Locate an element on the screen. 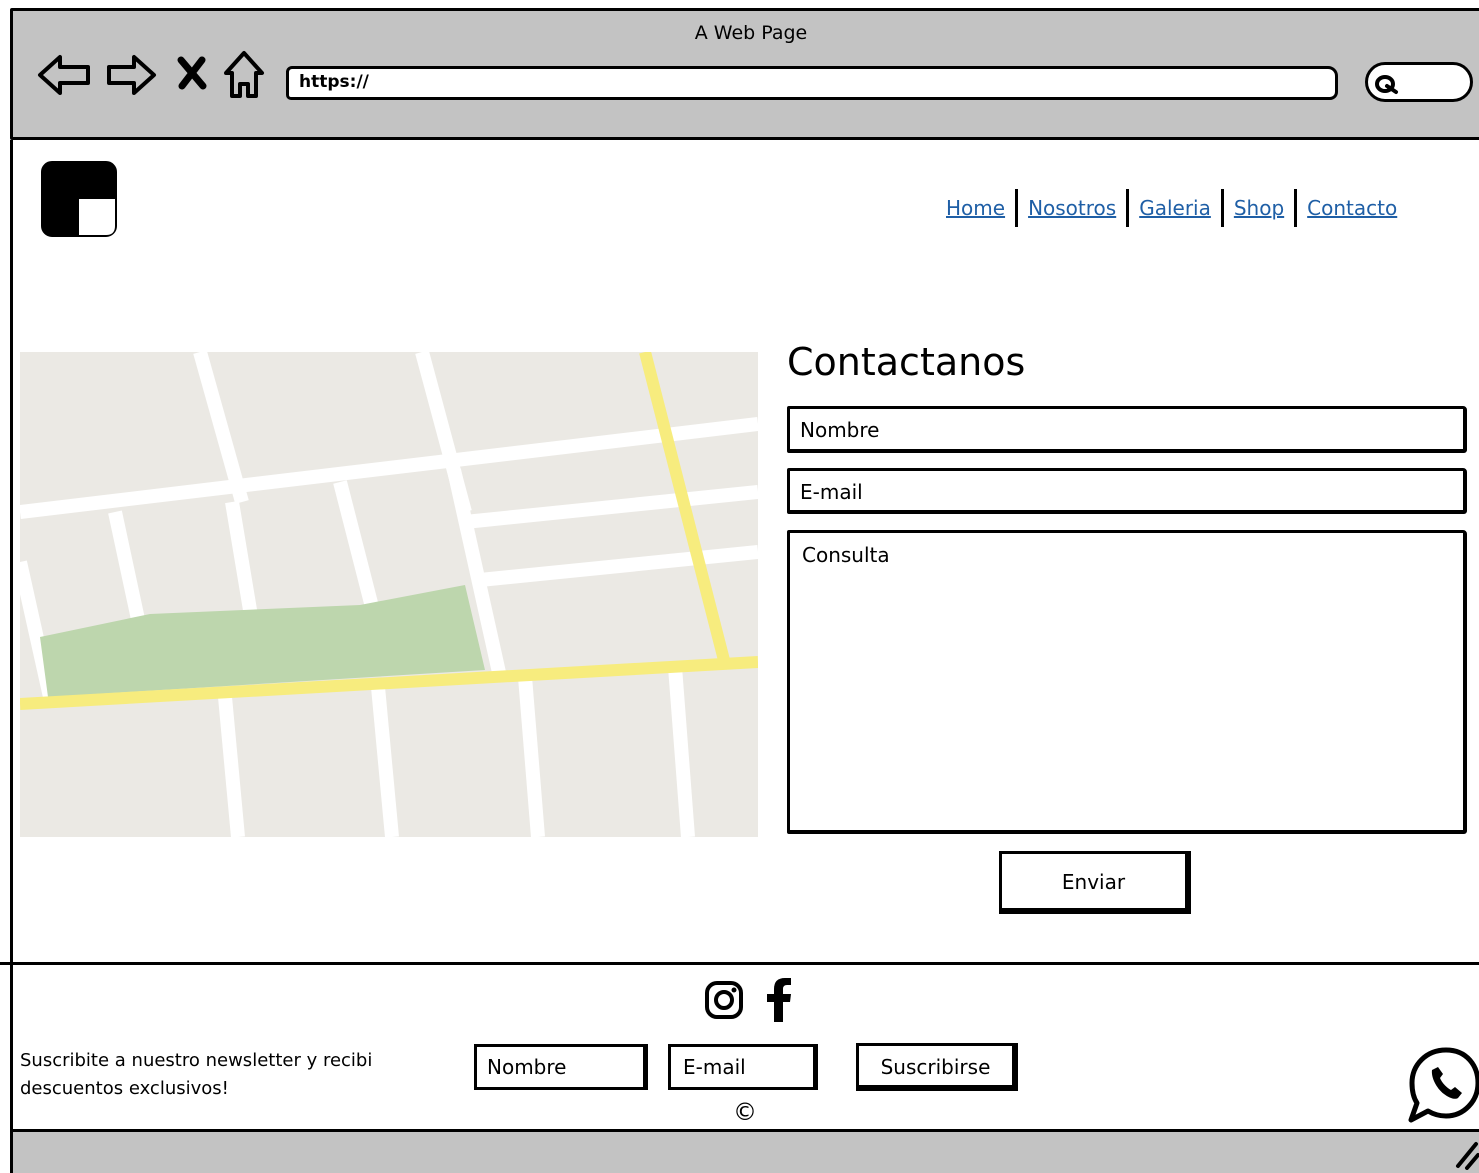 The height and width of the screenshot is (1173, 1479). contact-title: Contactanos is located at coordinates (906, 362).